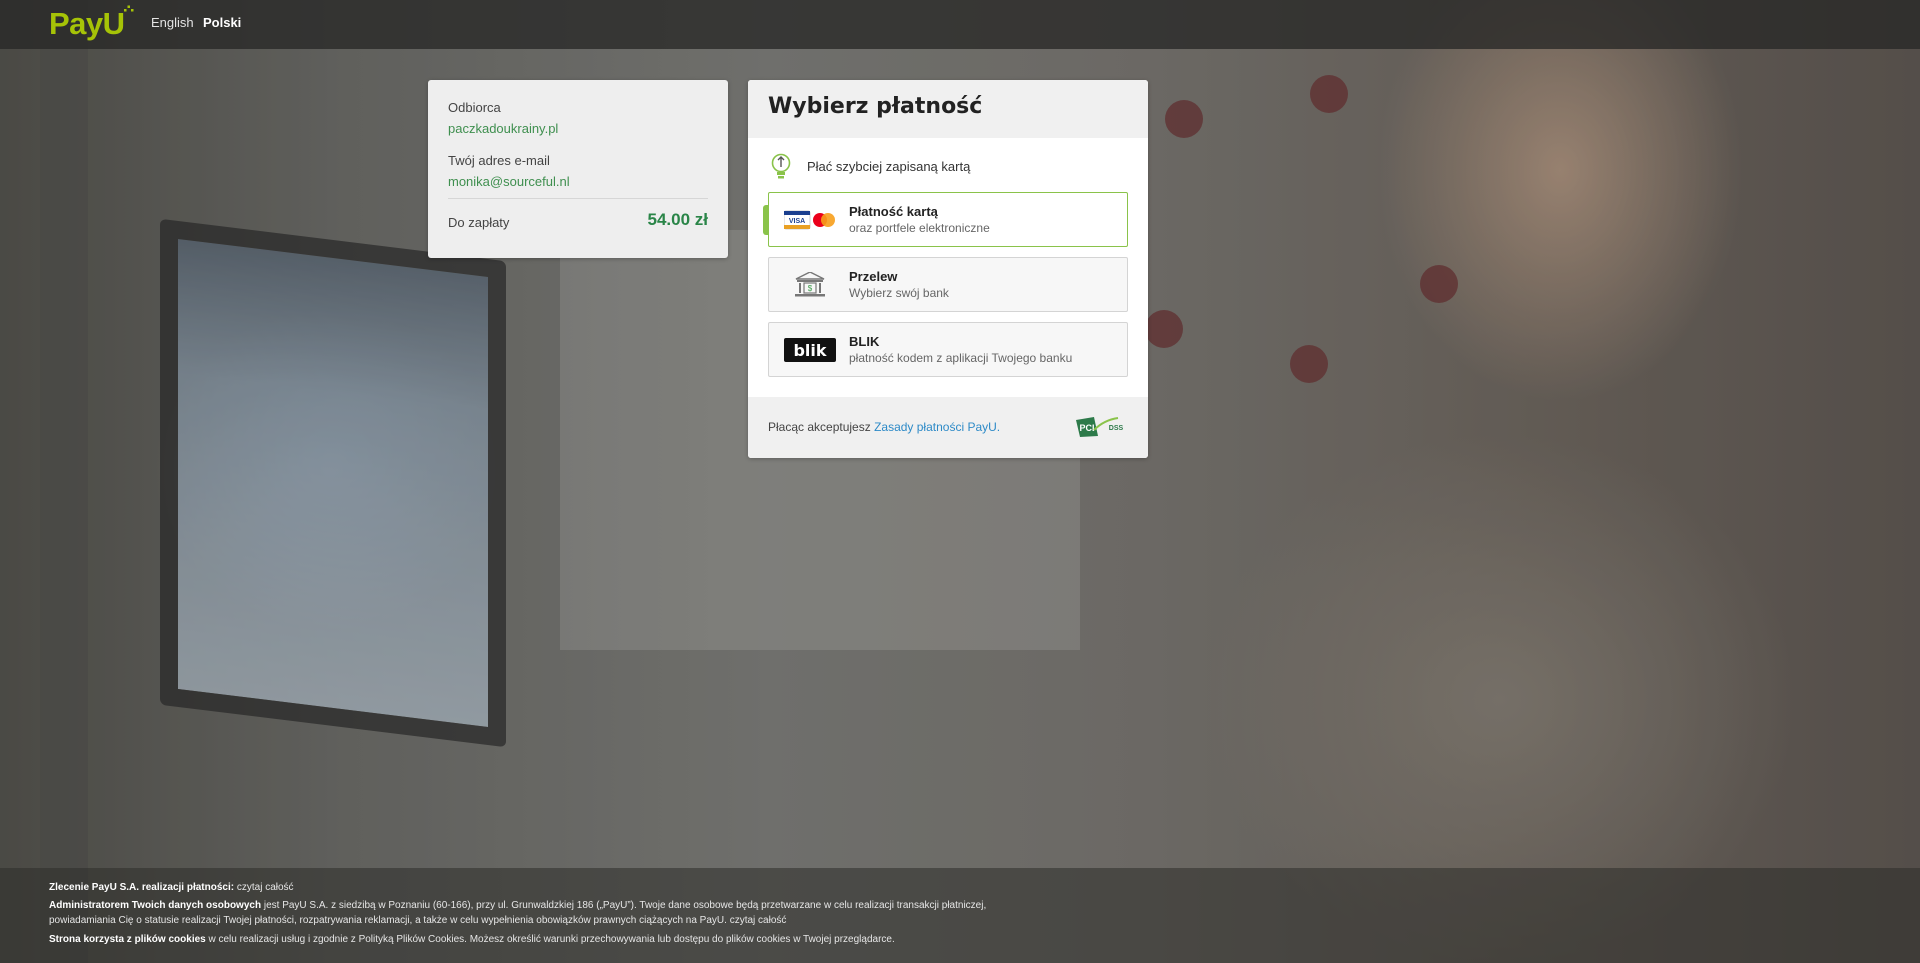  Describe the element at coordinates (479, 222) in the screenshot. I see `amount-label: Do zapłaty` at that location.